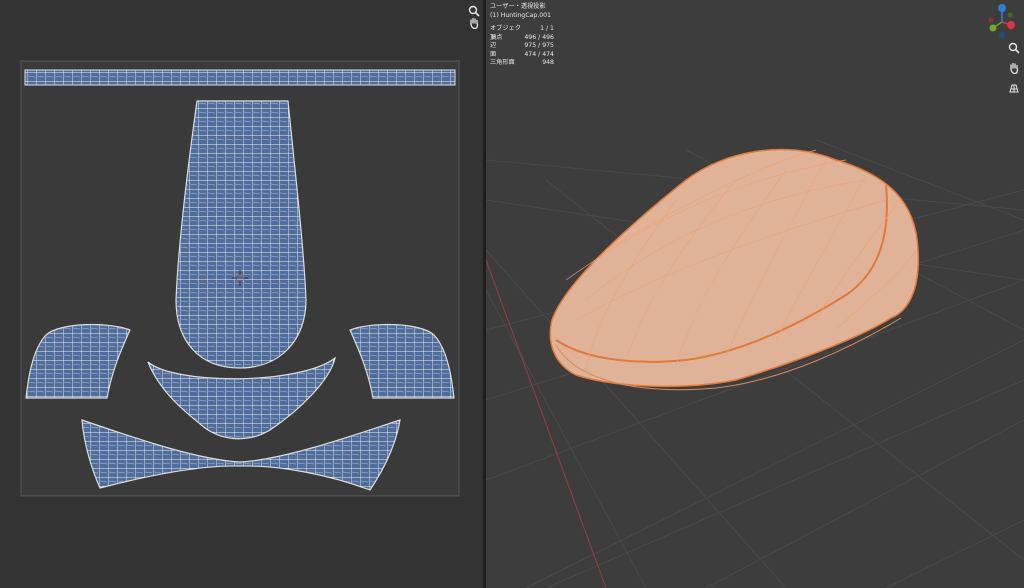 The image size is (1024, 588). I want to click on stat-label: 三角形面, so click(502, 62).